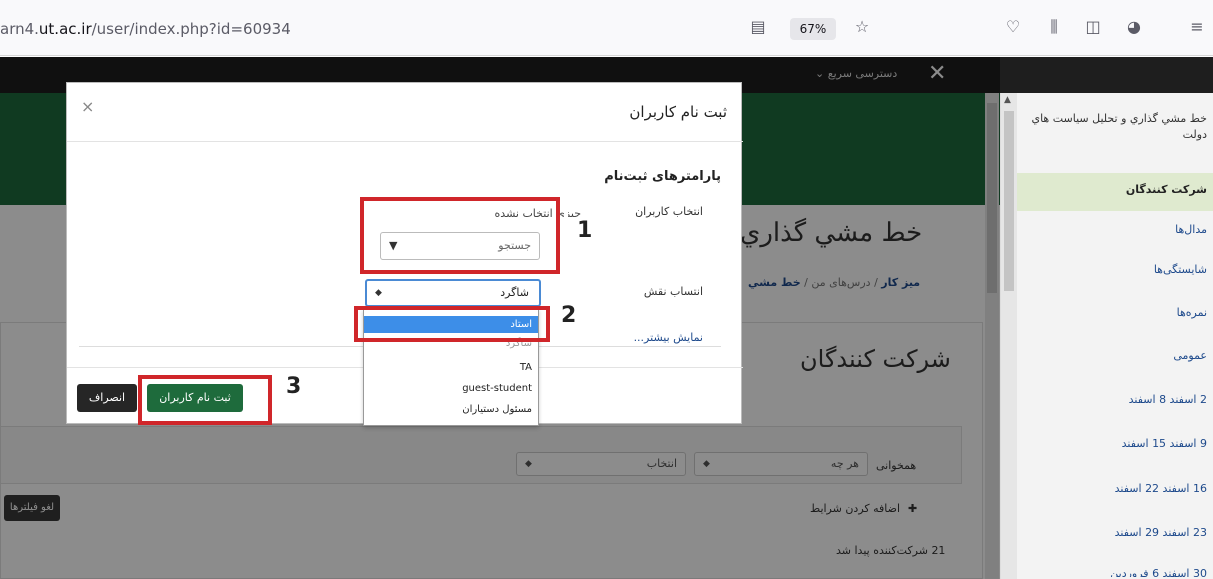  Describe the element at coordinates (813, 29) in the screenshot. I see `zoom-level-badge: 67%` at that location.